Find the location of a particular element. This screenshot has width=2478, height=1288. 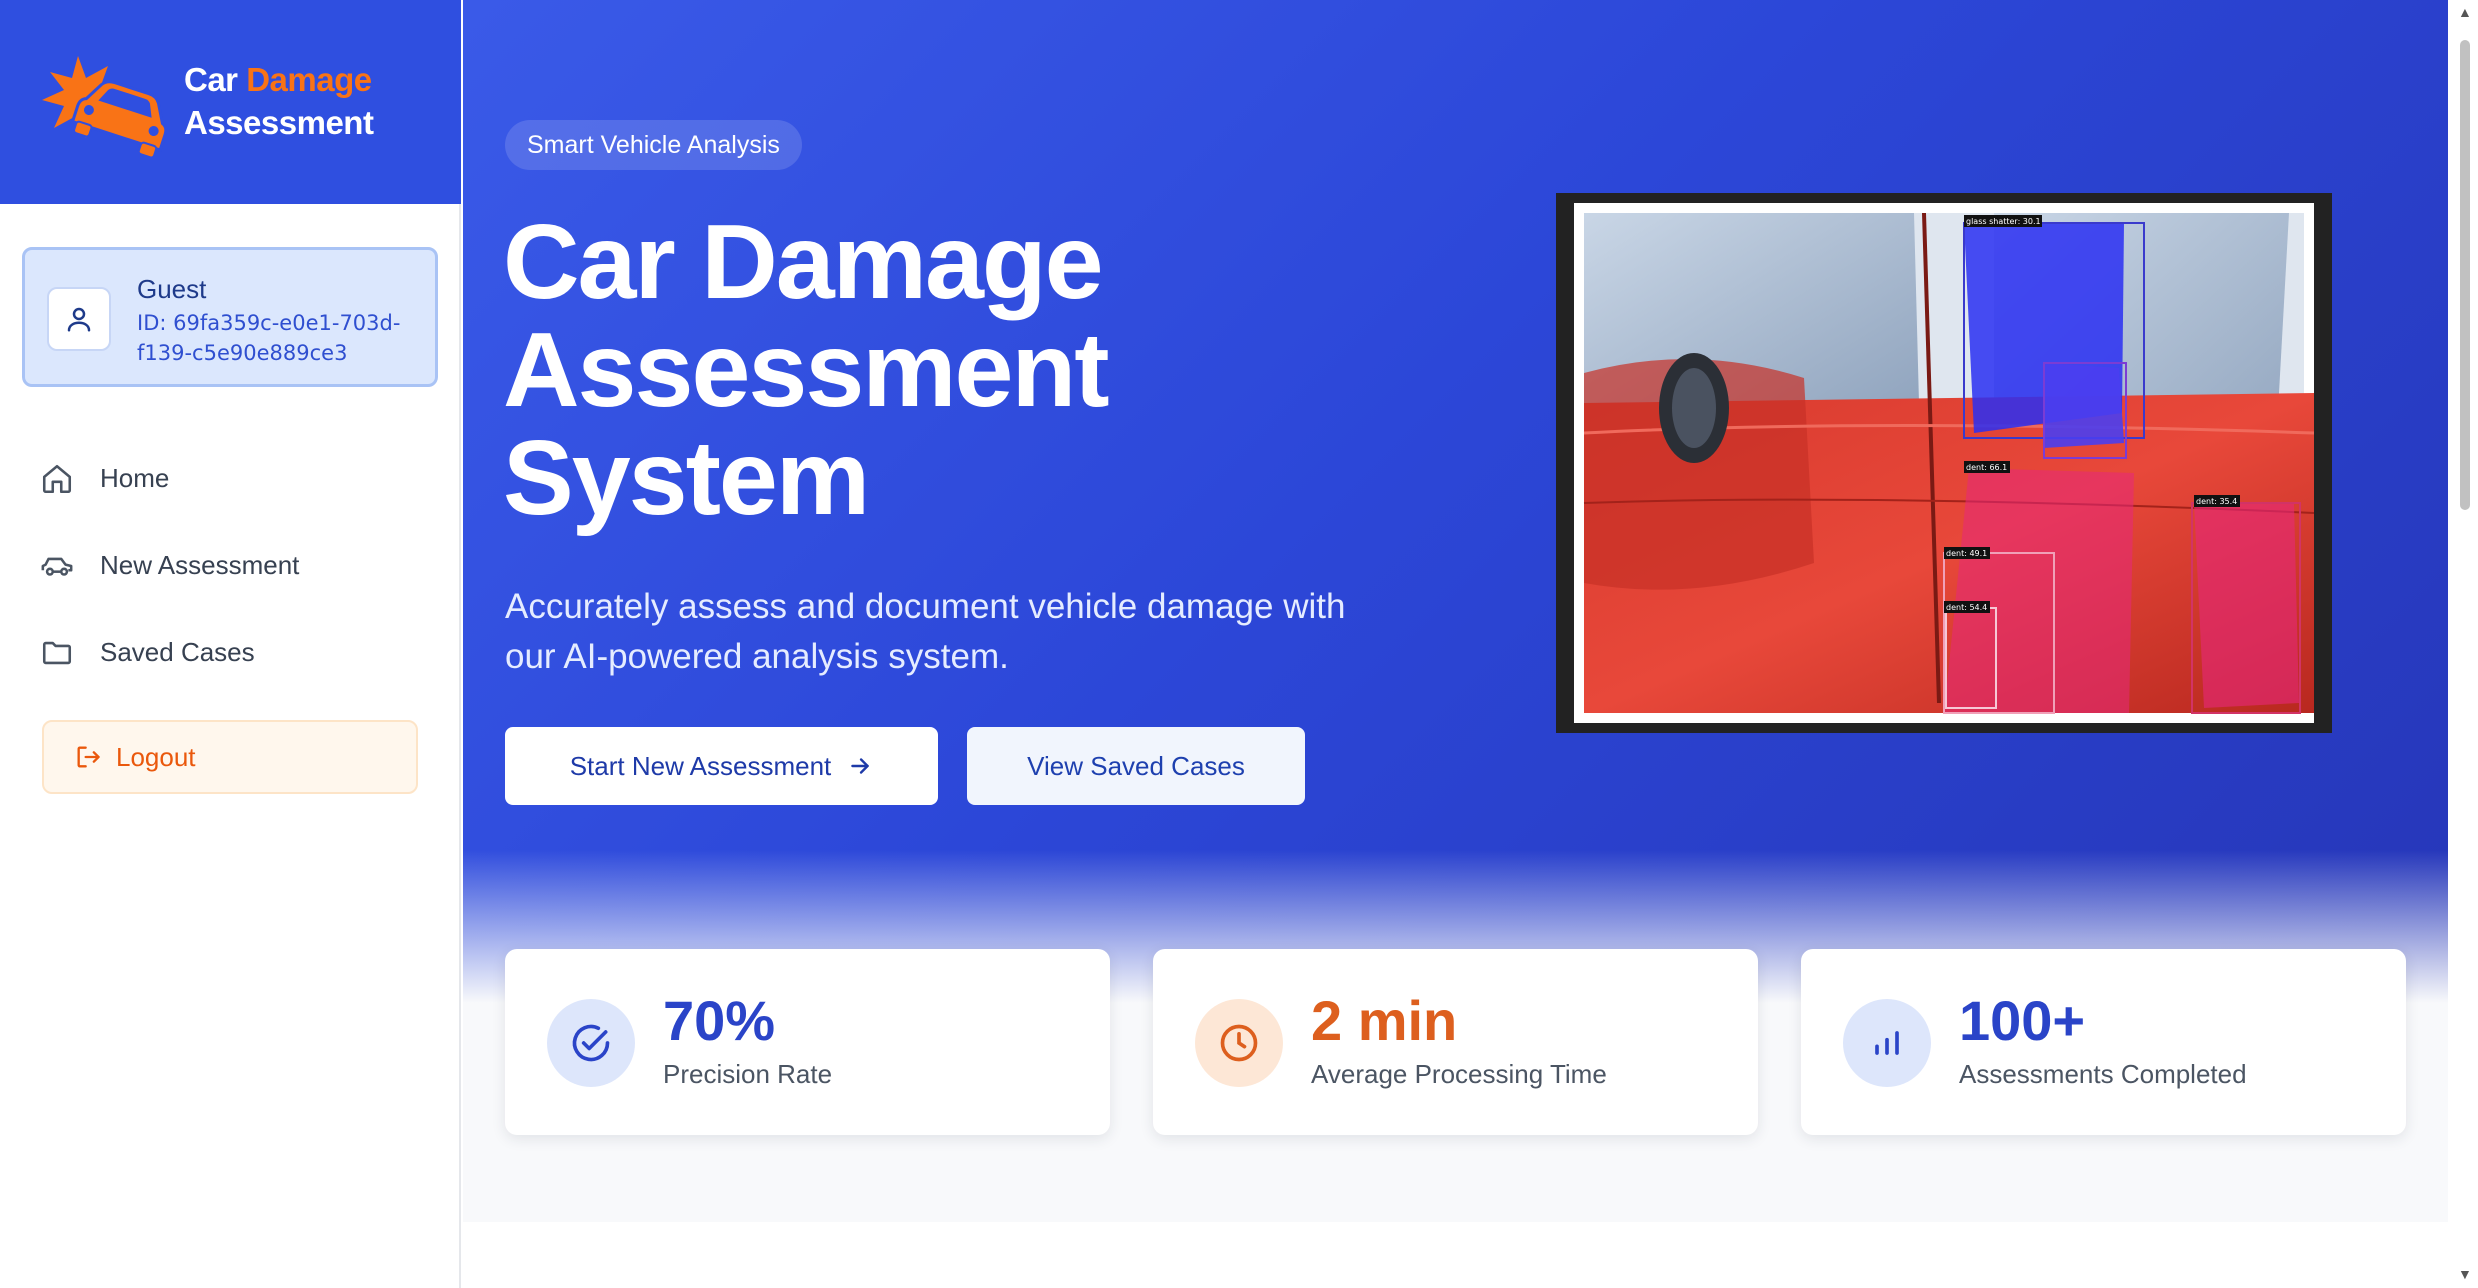

view-saved-cases-button: View Saved Cases is located at coordinates (1136, 766).